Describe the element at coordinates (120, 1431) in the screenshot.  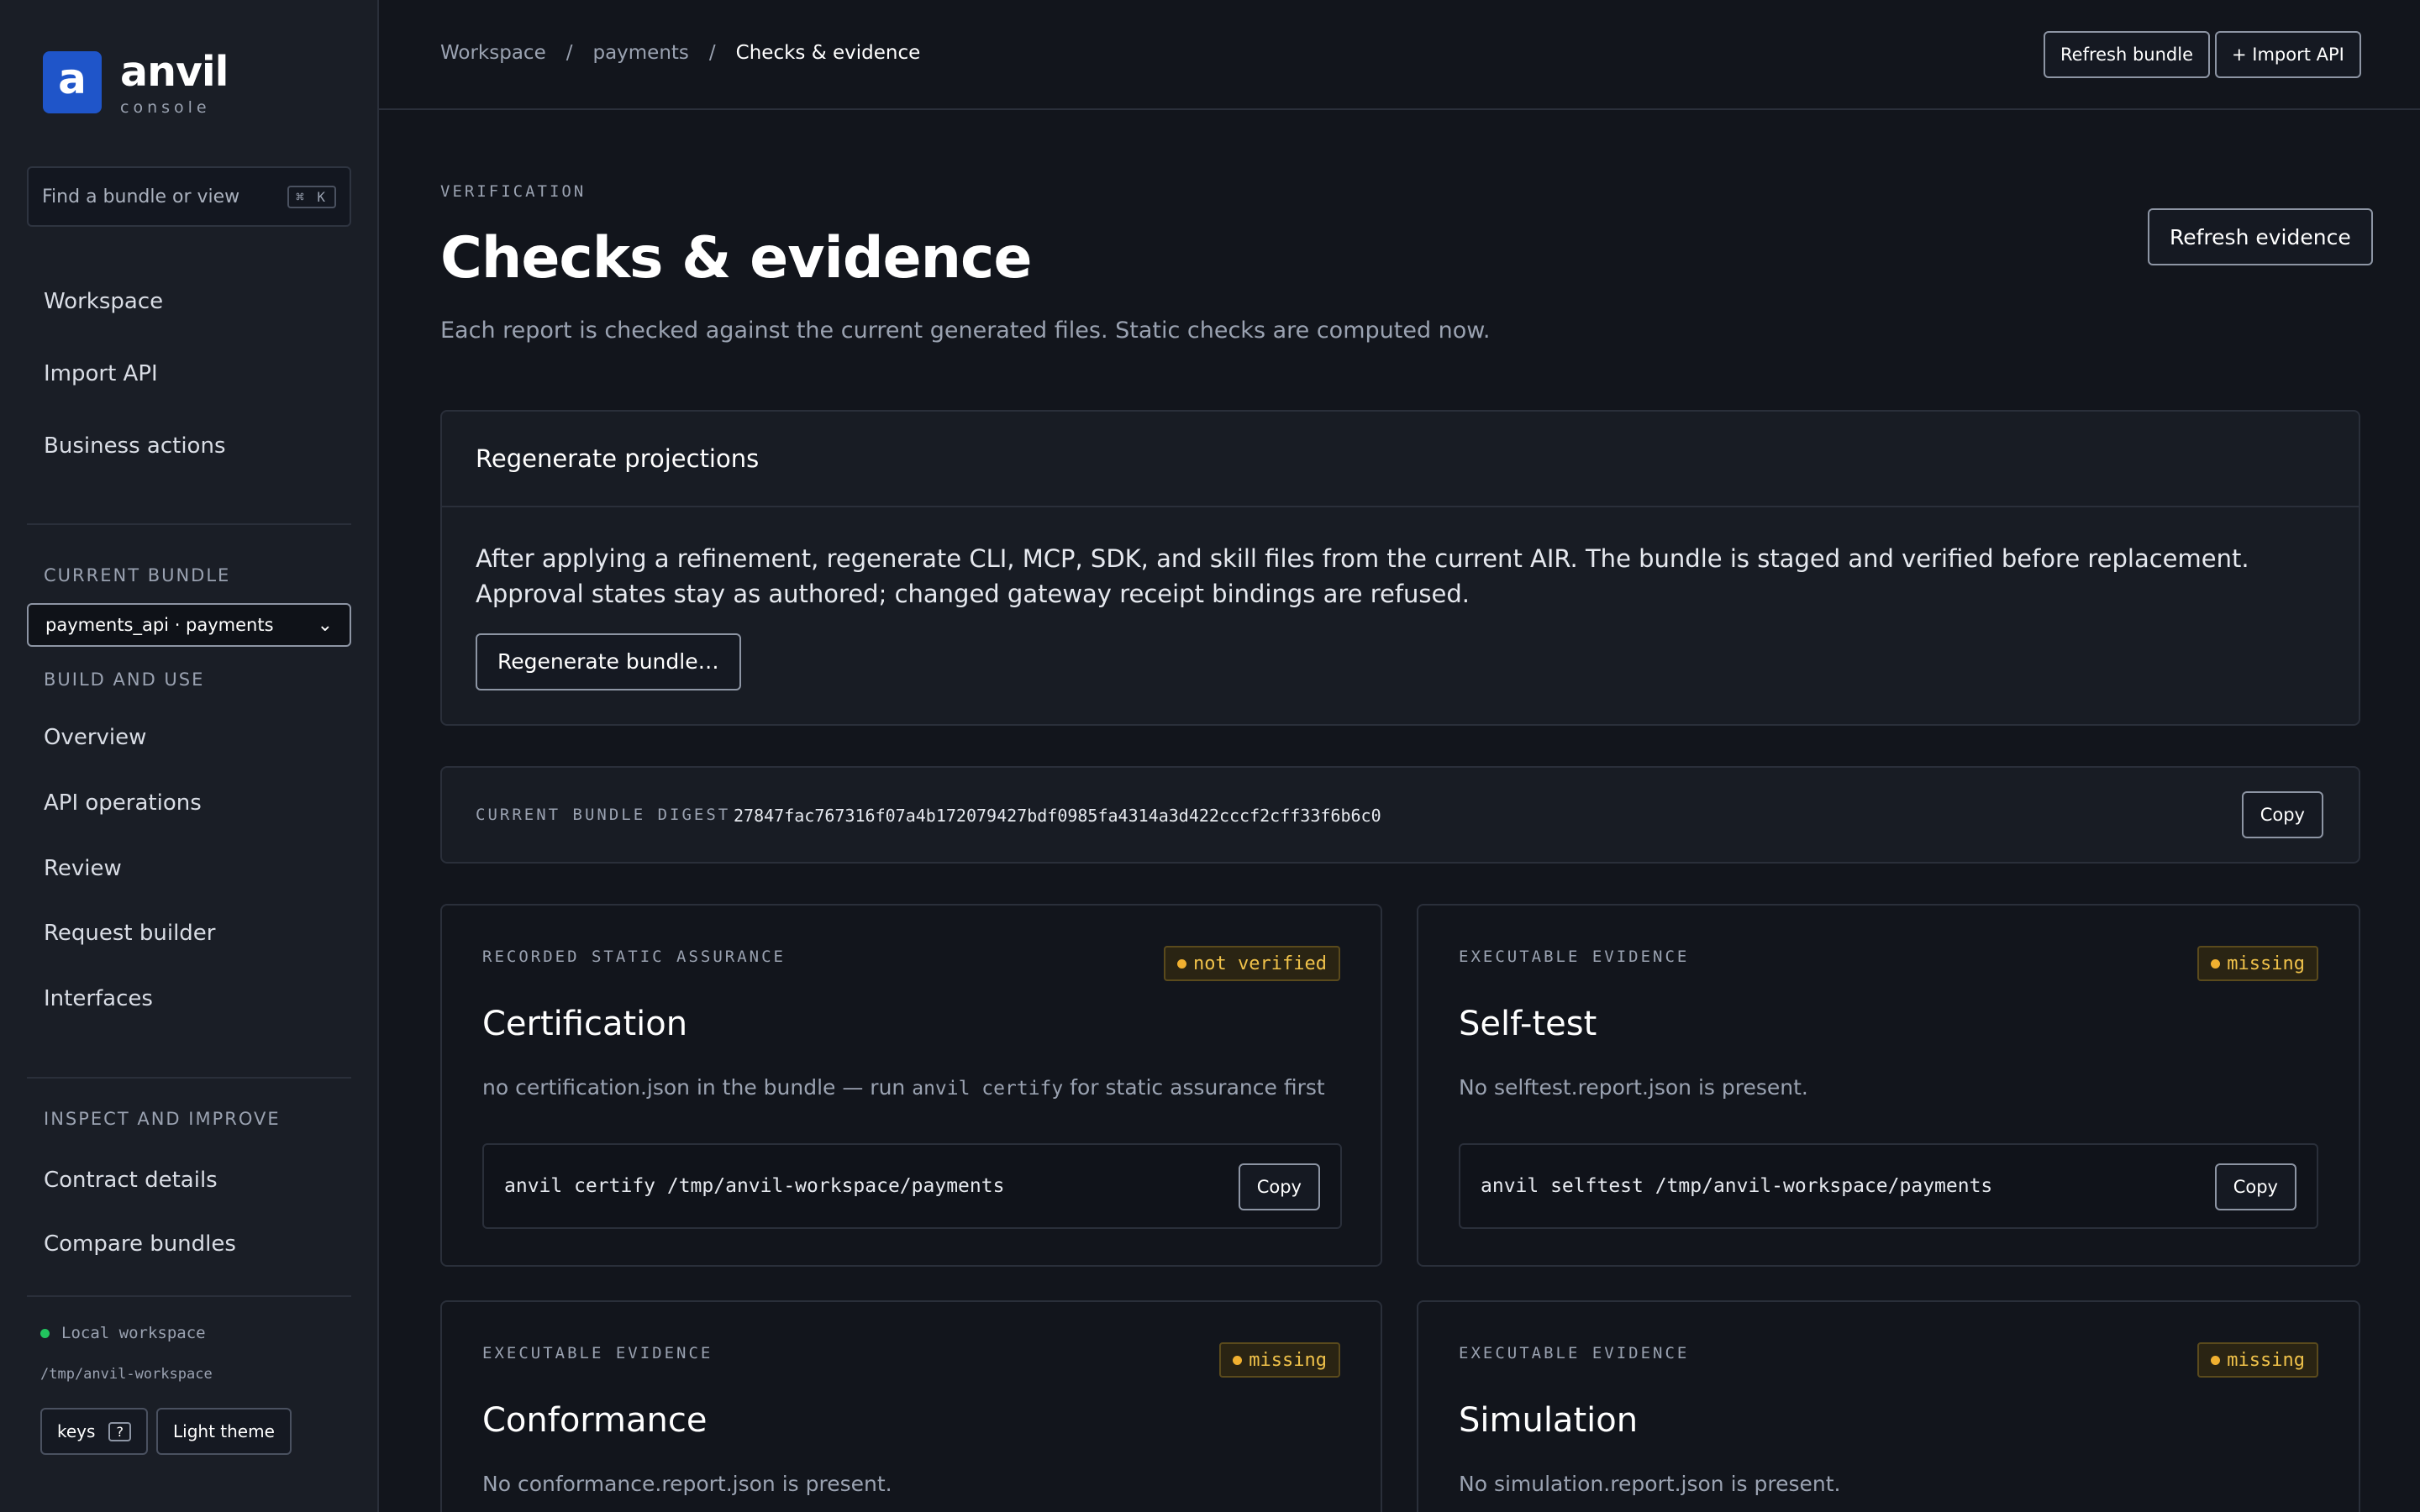
I see `keys-shortcut: ?` at that location.